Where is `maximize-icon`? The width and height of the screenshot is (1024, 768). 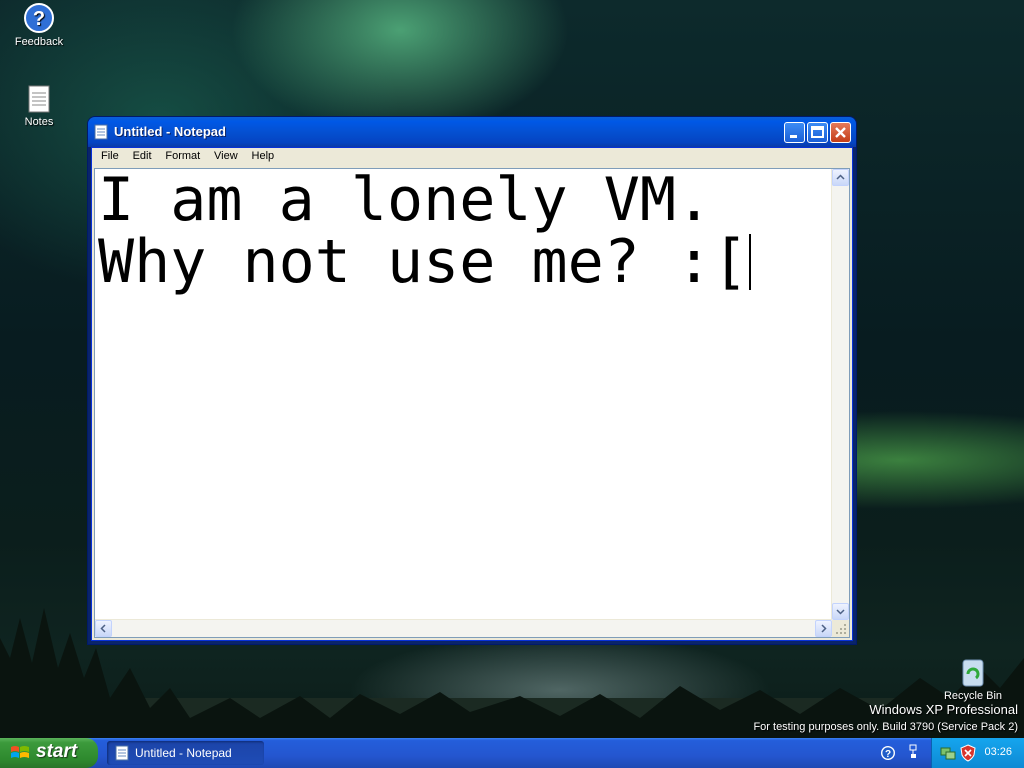
maximize-icon is located at coordinates (817, 132).